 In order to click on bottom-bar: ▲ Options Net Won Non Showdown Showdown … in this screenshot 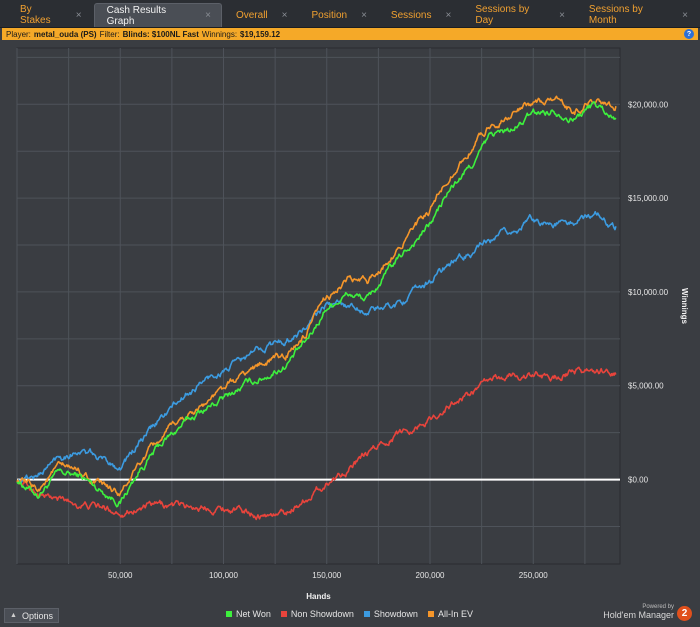, I will do `click(350, 615)`.